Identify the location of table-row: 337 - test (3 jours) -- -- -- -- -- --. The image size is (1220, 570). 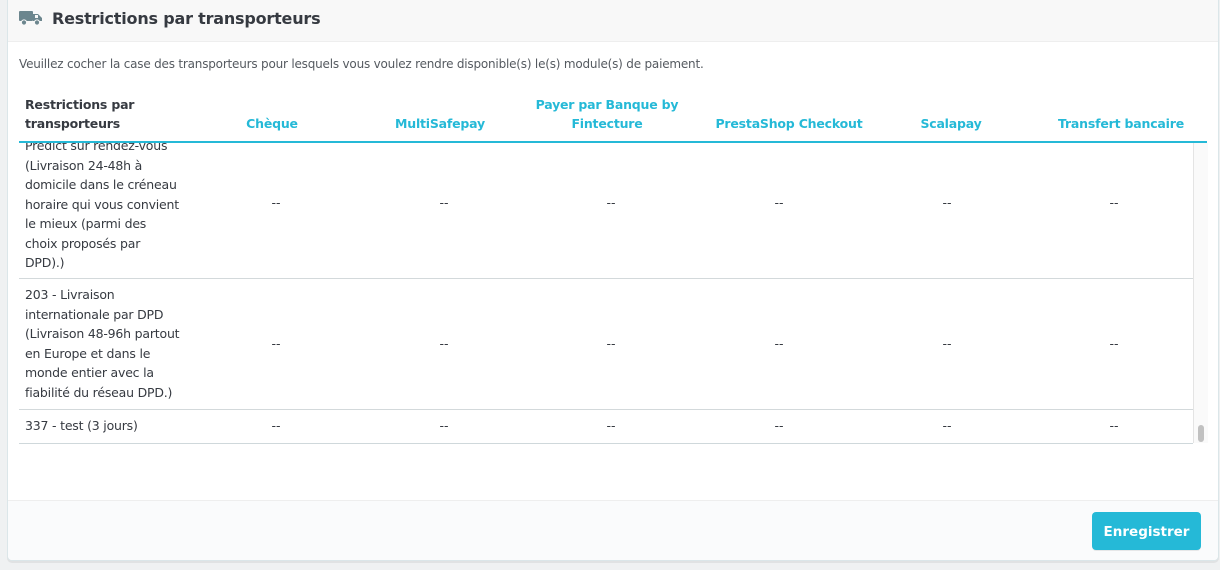
(606, 426).